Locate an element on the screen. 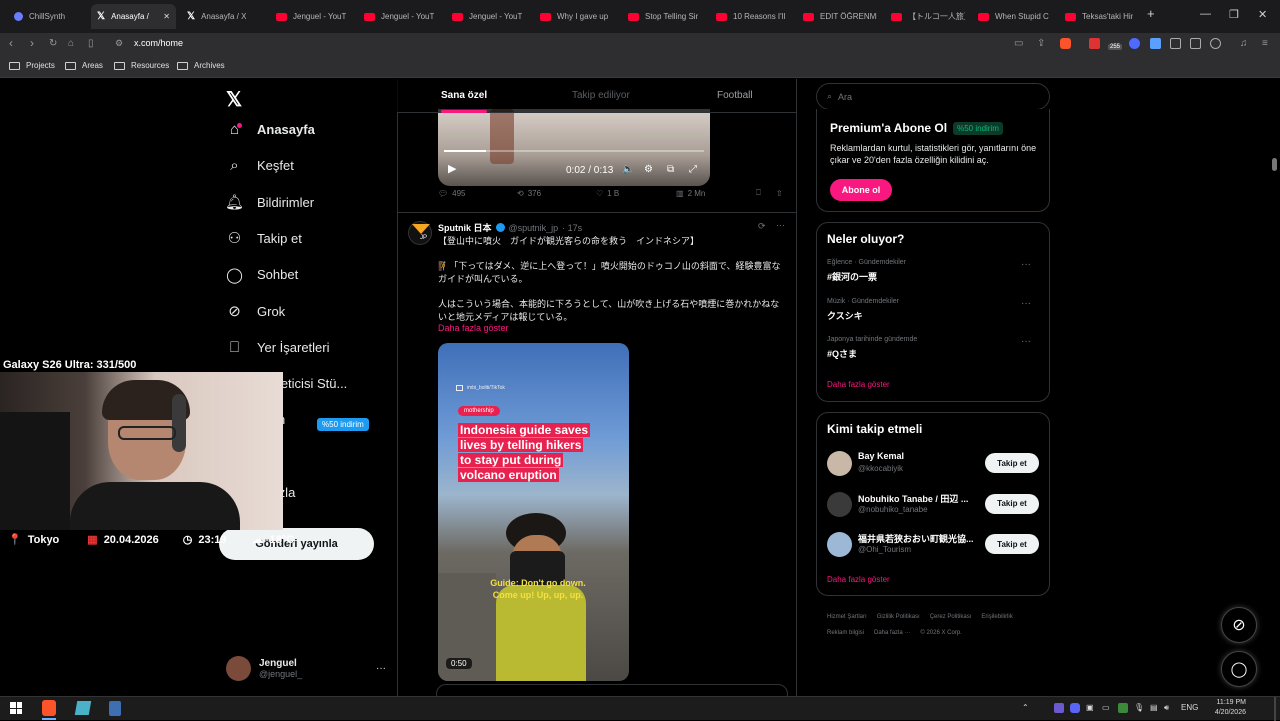 The image size is (1280, 721). bookmark-folder: Projects is located at coordinates (32, 65).